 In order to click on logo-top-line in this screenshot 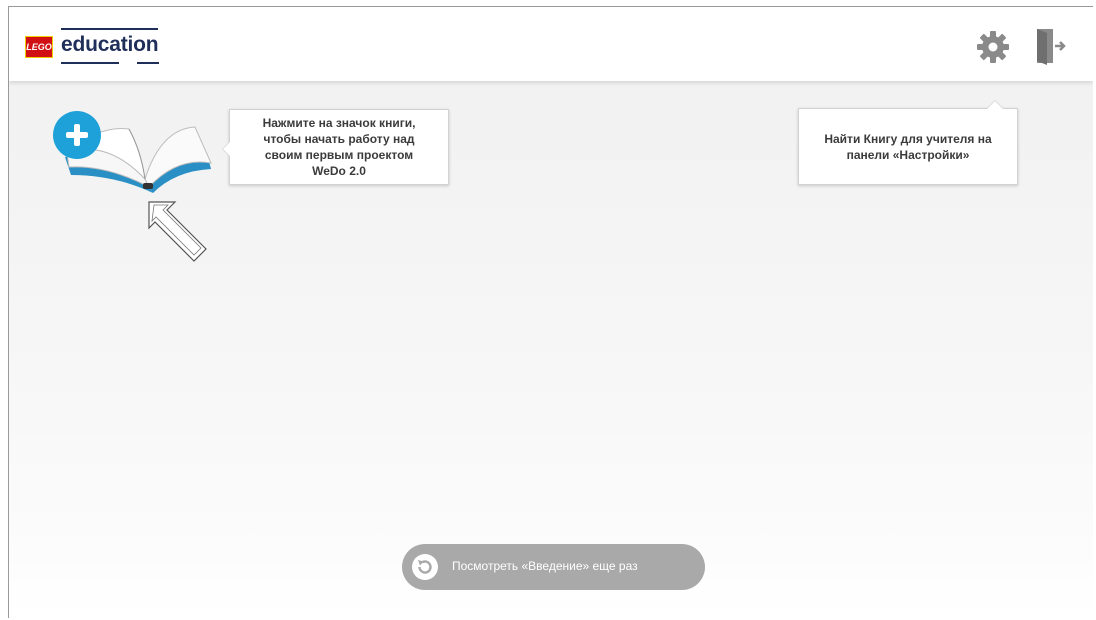, I will do `click(109, 29)`.